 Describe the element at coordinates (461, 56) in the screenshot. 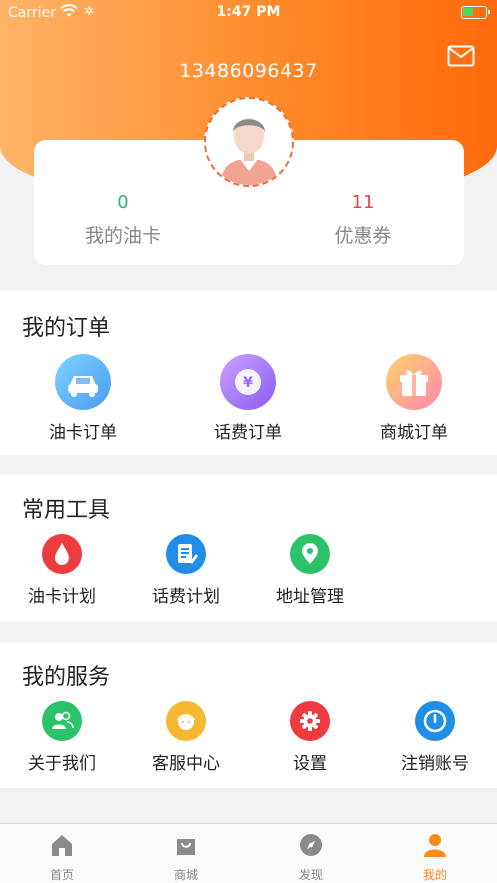

I see `mail-icon` at that location.